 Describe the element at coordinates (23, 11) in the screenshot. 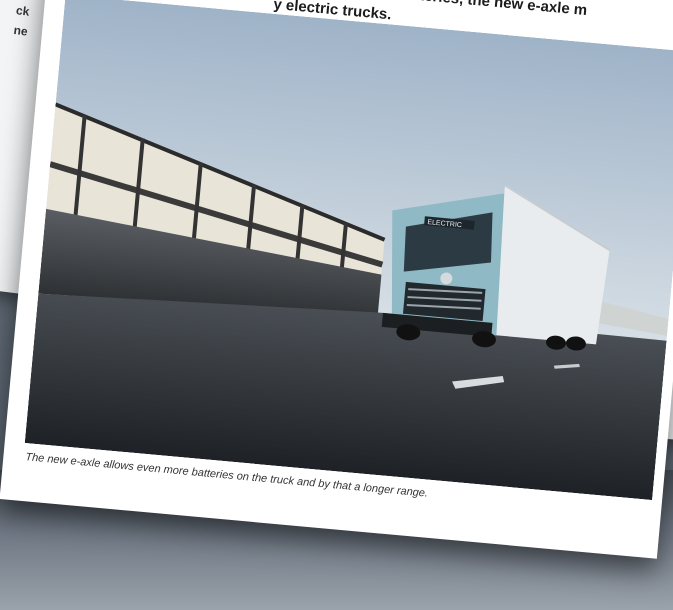

I see `side-text-left-1: ck` at that location.